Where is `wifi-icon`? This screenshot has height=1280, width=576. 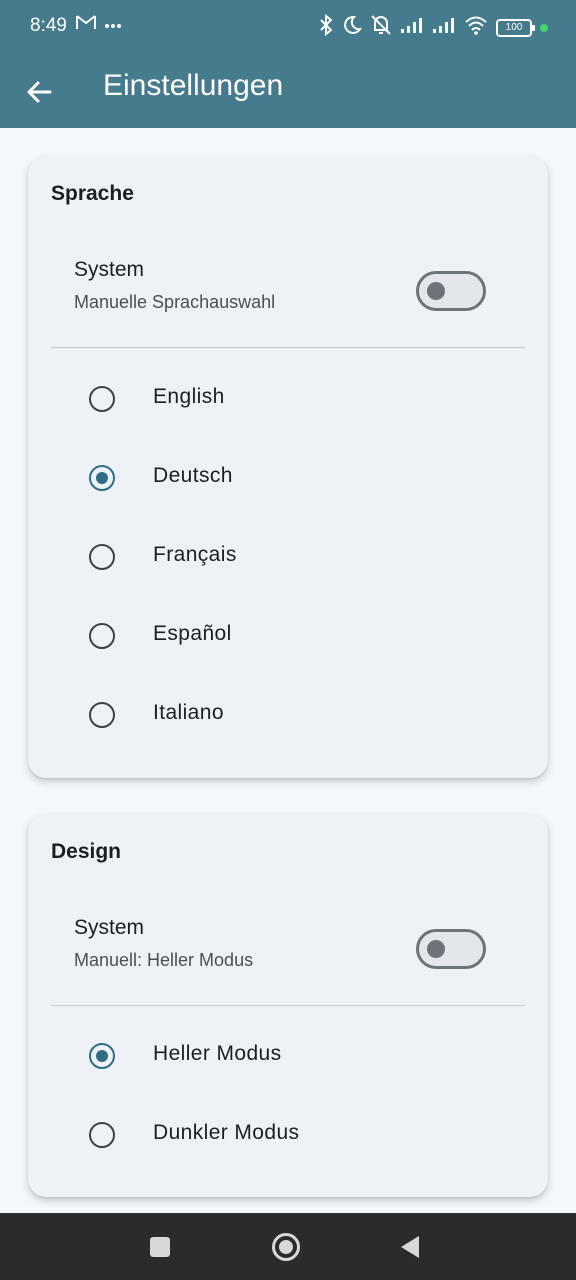
wifi-icon is located at coordinates (476, 27).